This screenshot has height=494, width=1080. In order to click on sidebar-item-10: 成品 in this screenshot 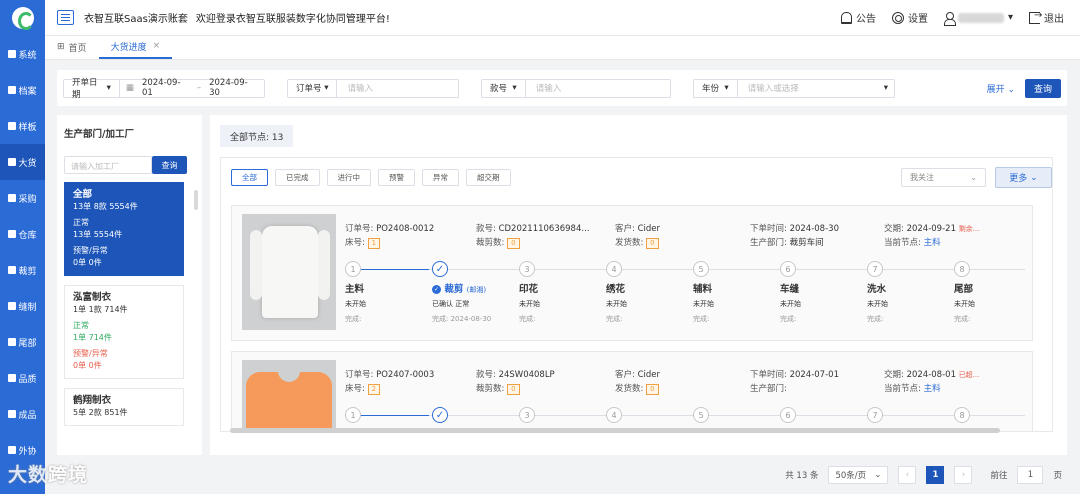, I will do `click(22, 414)`.